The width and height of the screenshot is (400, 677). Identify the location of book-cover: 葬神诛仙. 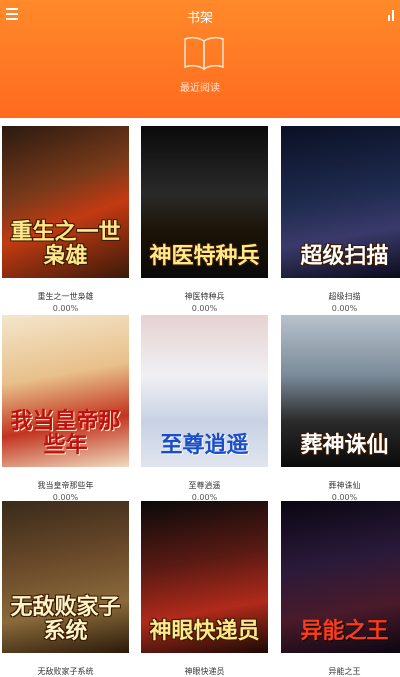
(340, 391).